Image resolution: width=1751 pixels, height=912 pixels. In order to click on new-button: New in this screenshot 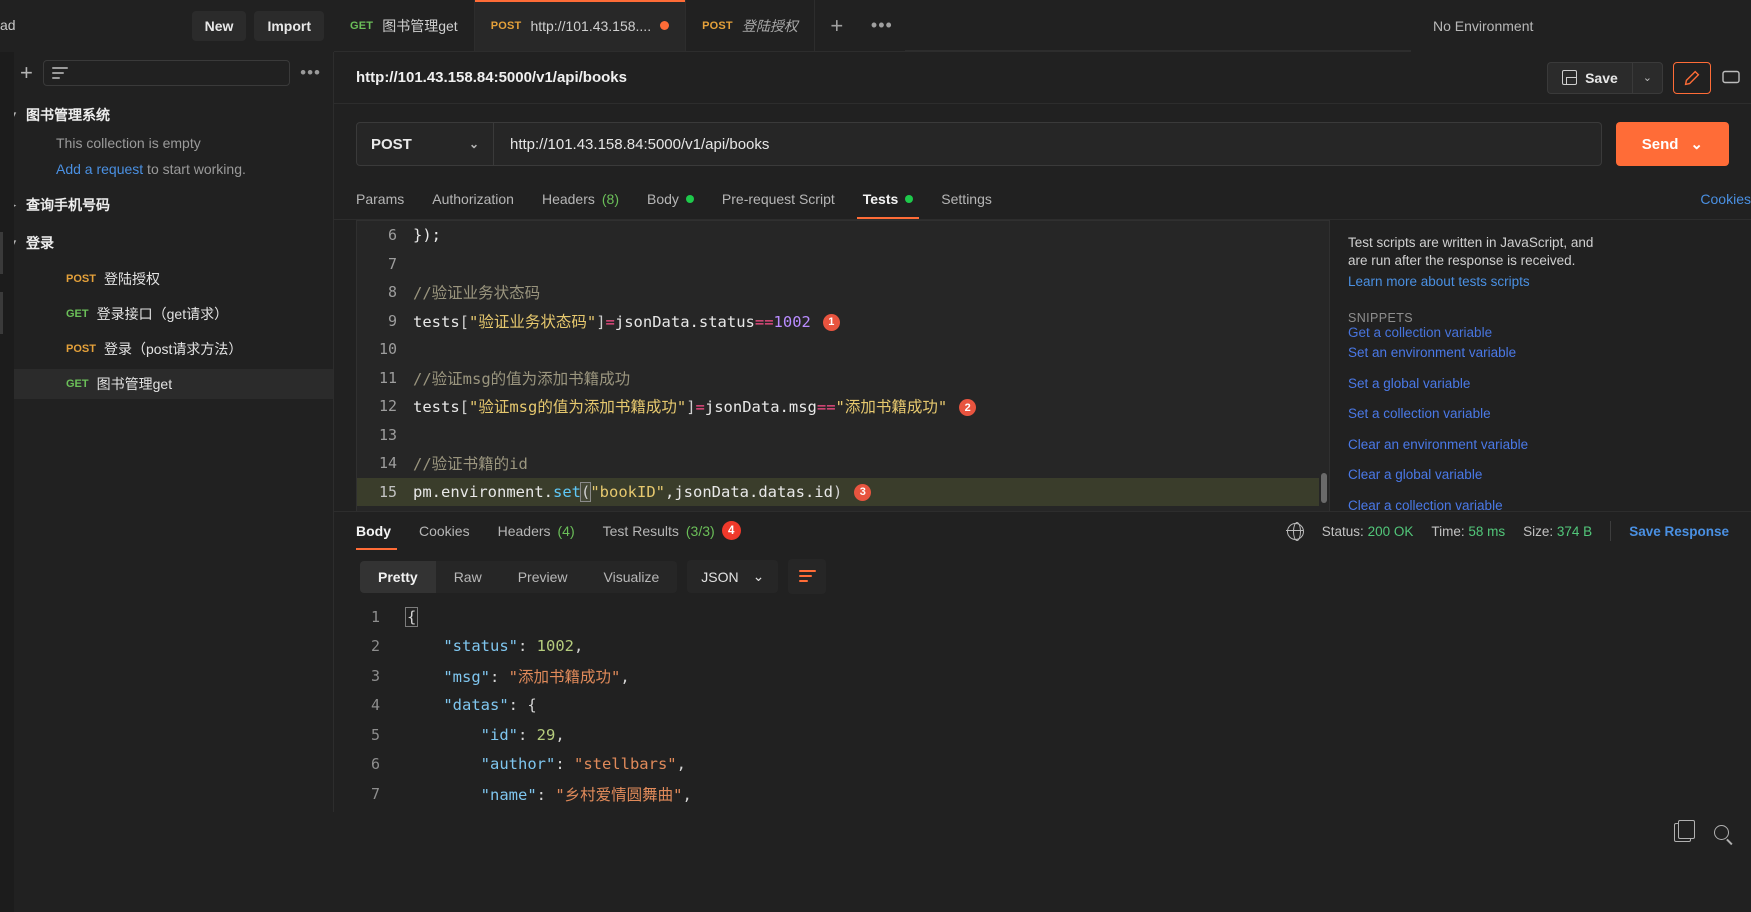, I will do `click(219, 26)`.